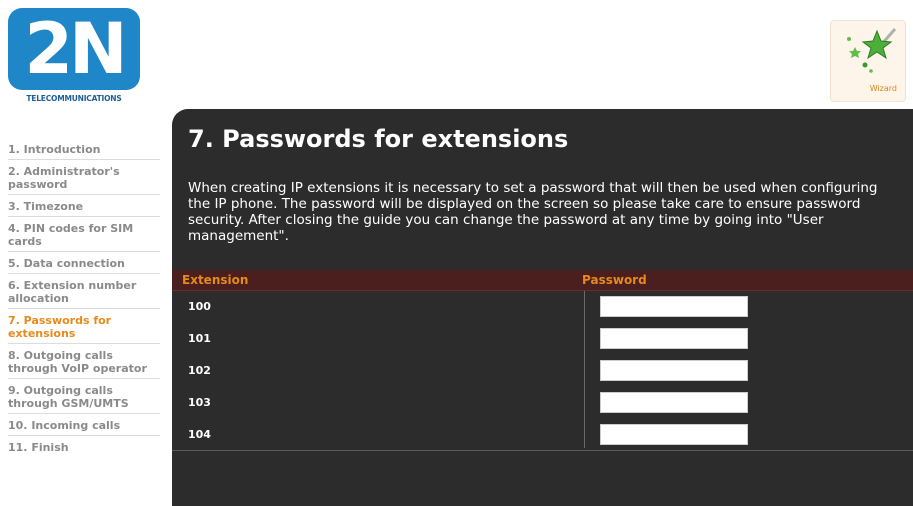 The width and height of the screenshot is (913, 506). What do you see at coordinates (542, 339) in the screenshot?
I see `table-row: 101` at bounding box center [542, 339].